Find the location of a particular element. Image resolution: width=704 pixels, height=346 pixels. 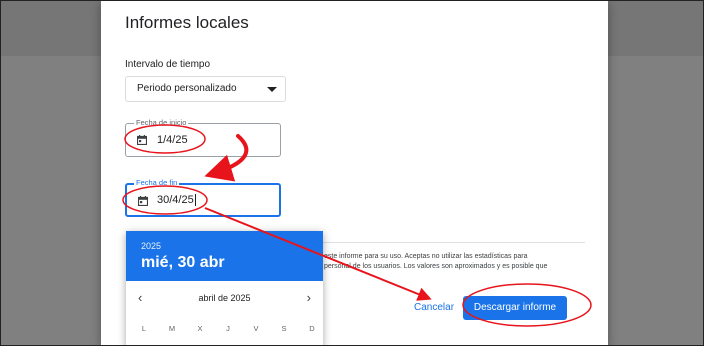

weekday-header: L M X J V S D is located at coordinates (228, 328).